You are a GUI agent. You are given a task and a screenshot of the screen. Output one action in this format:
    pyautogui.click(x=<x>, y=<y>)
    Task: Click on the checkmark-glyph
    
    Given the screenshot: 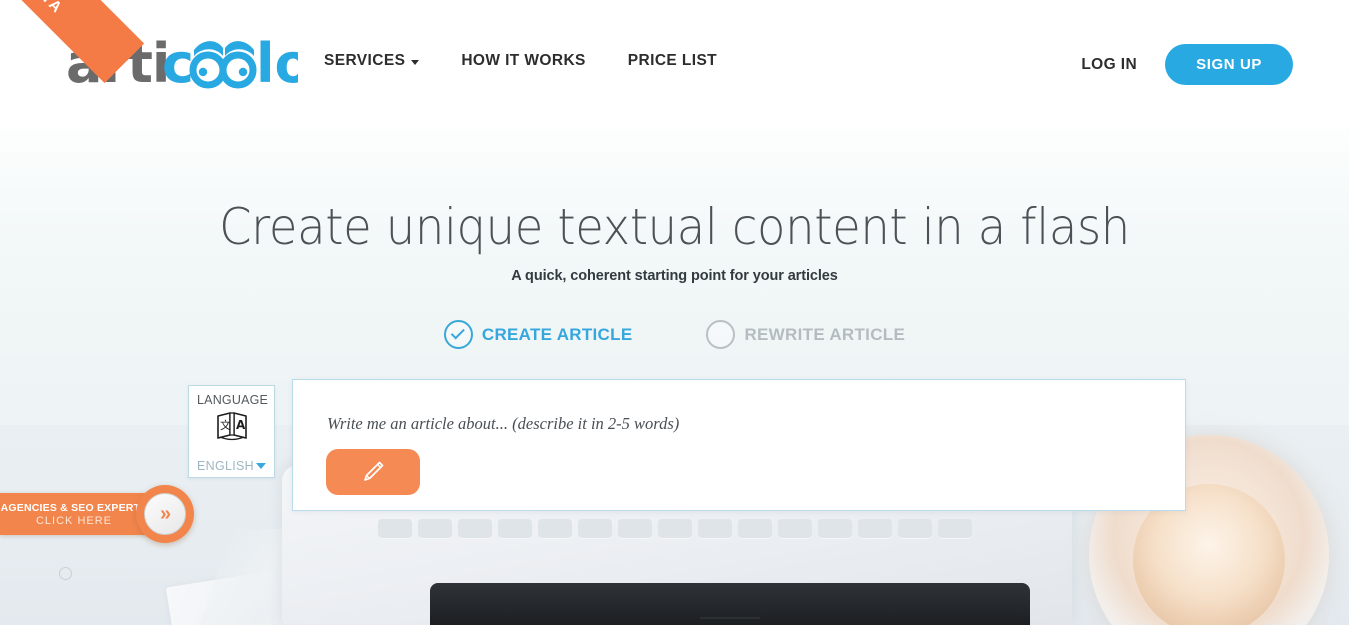 What is the action you would take?
    pyautogui.click(x=457, y=332)
    